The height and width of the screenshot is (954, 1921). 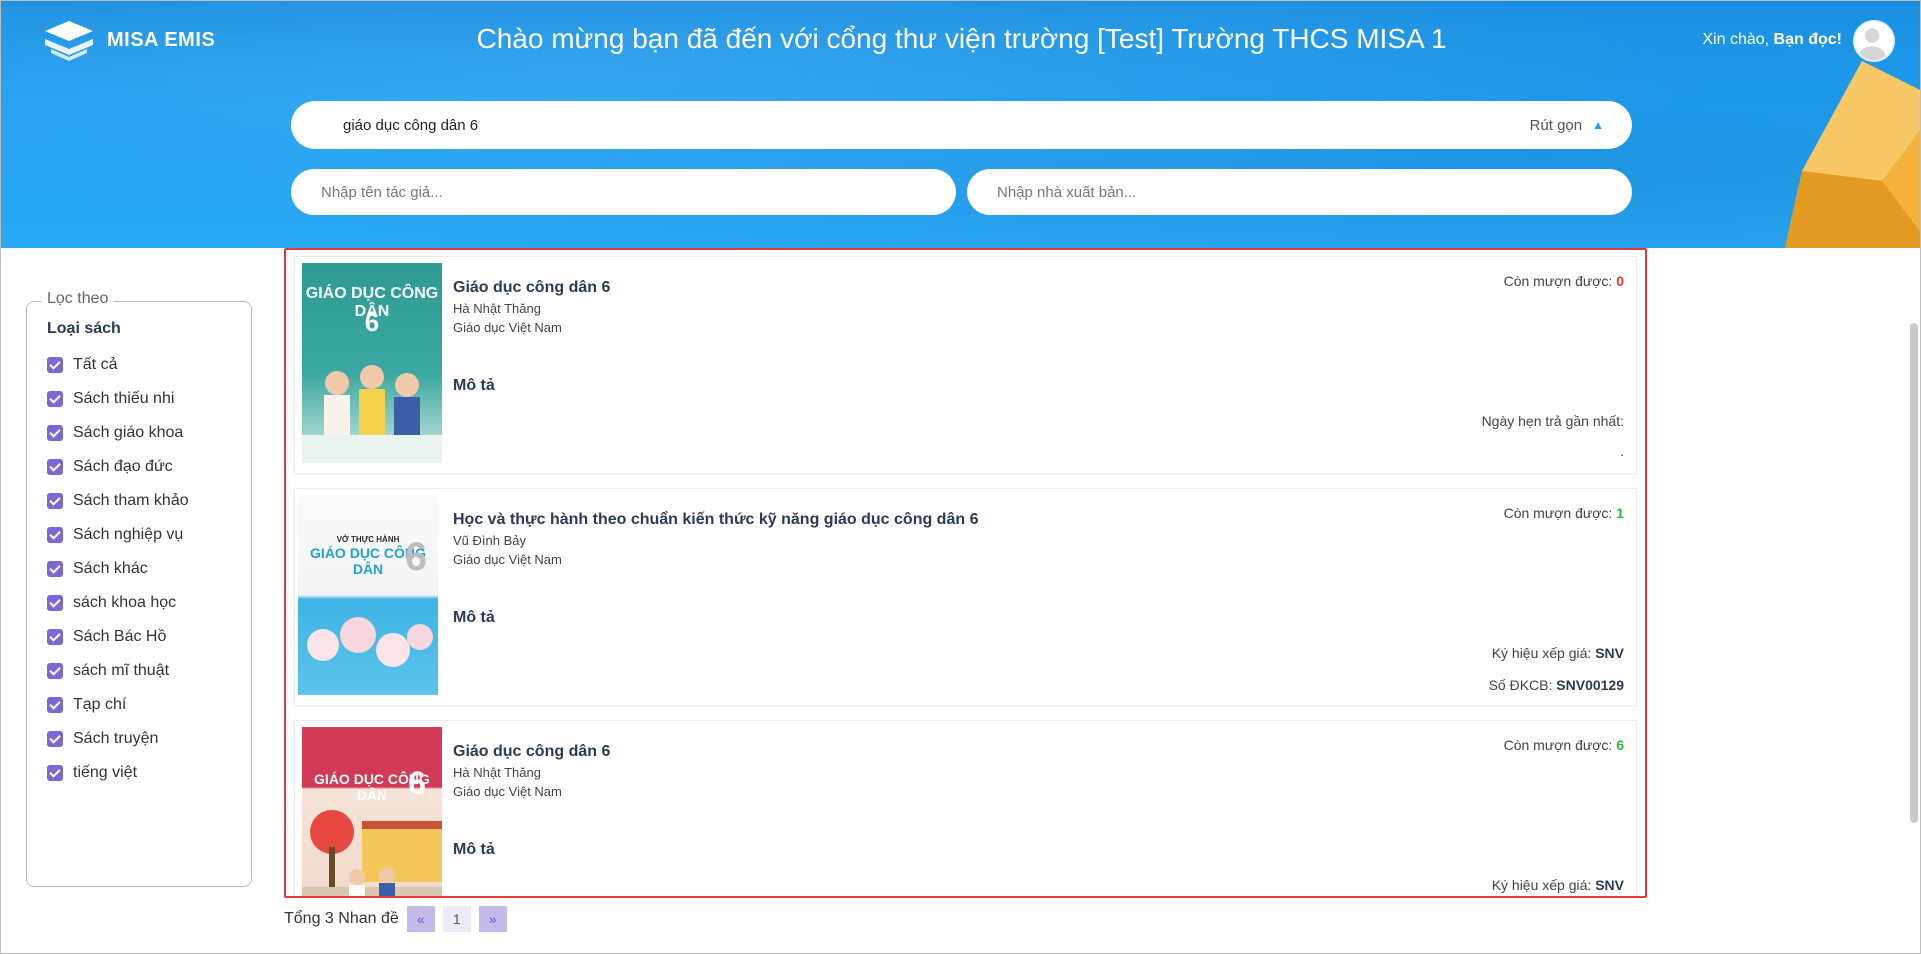 I want to click on registration-number: Số ĐKCB: SNV00129, so click(x=1556, y=685).